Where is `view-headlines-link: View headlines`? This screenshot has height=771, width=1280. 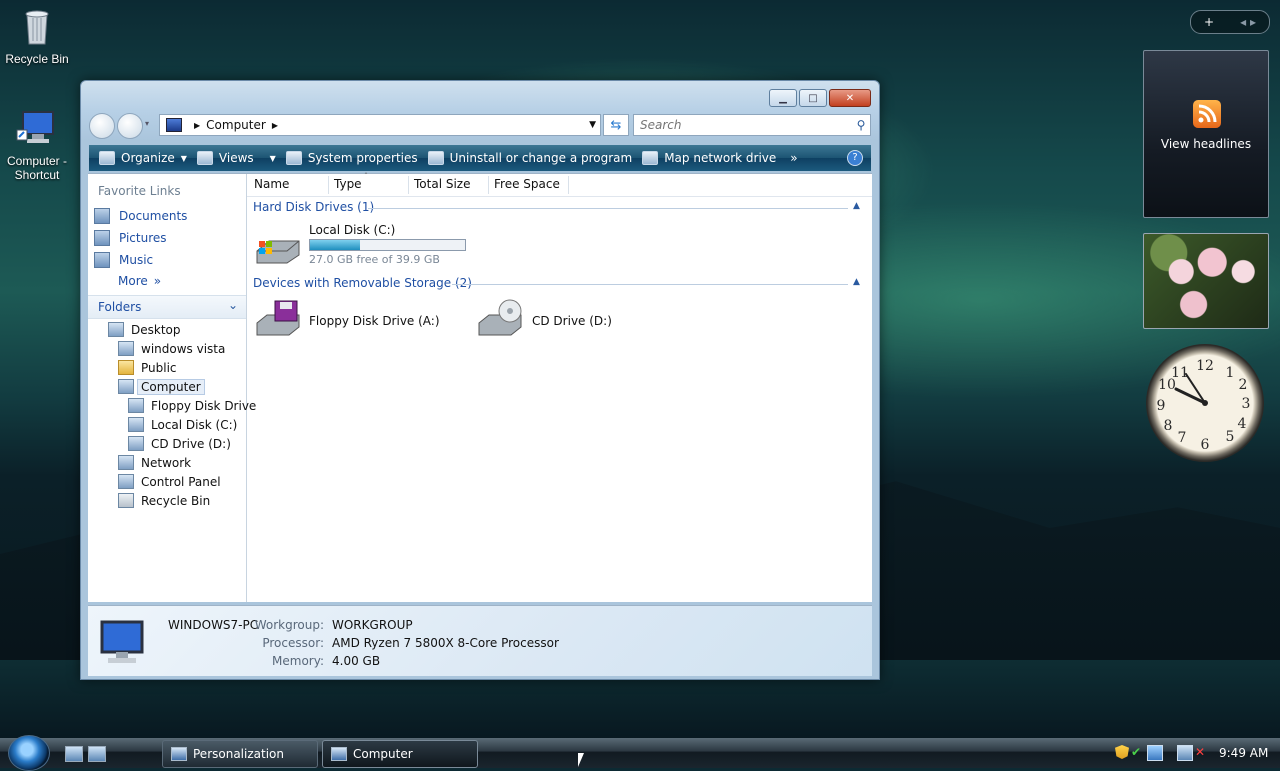
view-headlines-link: View headlines is located at coordinates (1206, 144).